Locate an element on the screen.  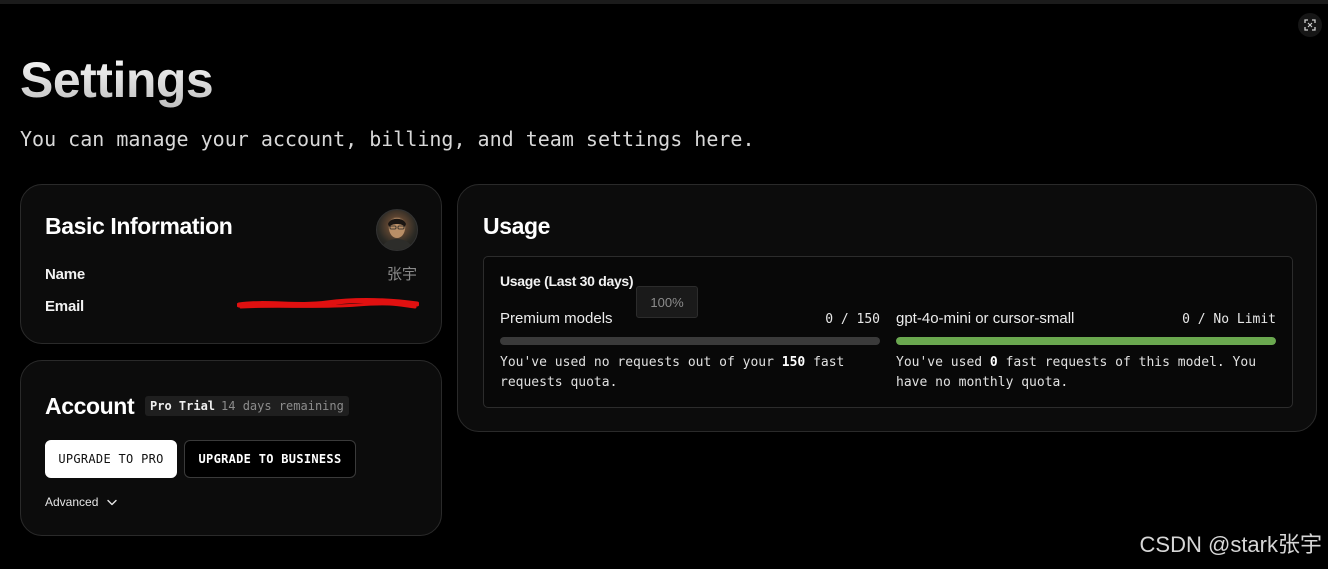
usage-panel-title: Usage (Last 30 days) is located at coordinates (567, 281).